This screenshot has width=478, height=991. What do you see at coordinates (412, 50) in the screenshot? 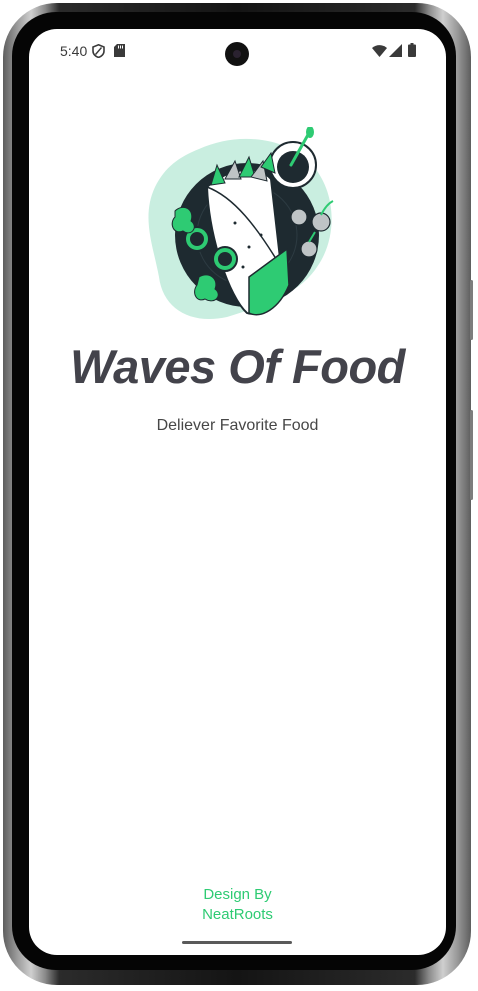
I see `battery-icon` at bounding box center [412, 50].